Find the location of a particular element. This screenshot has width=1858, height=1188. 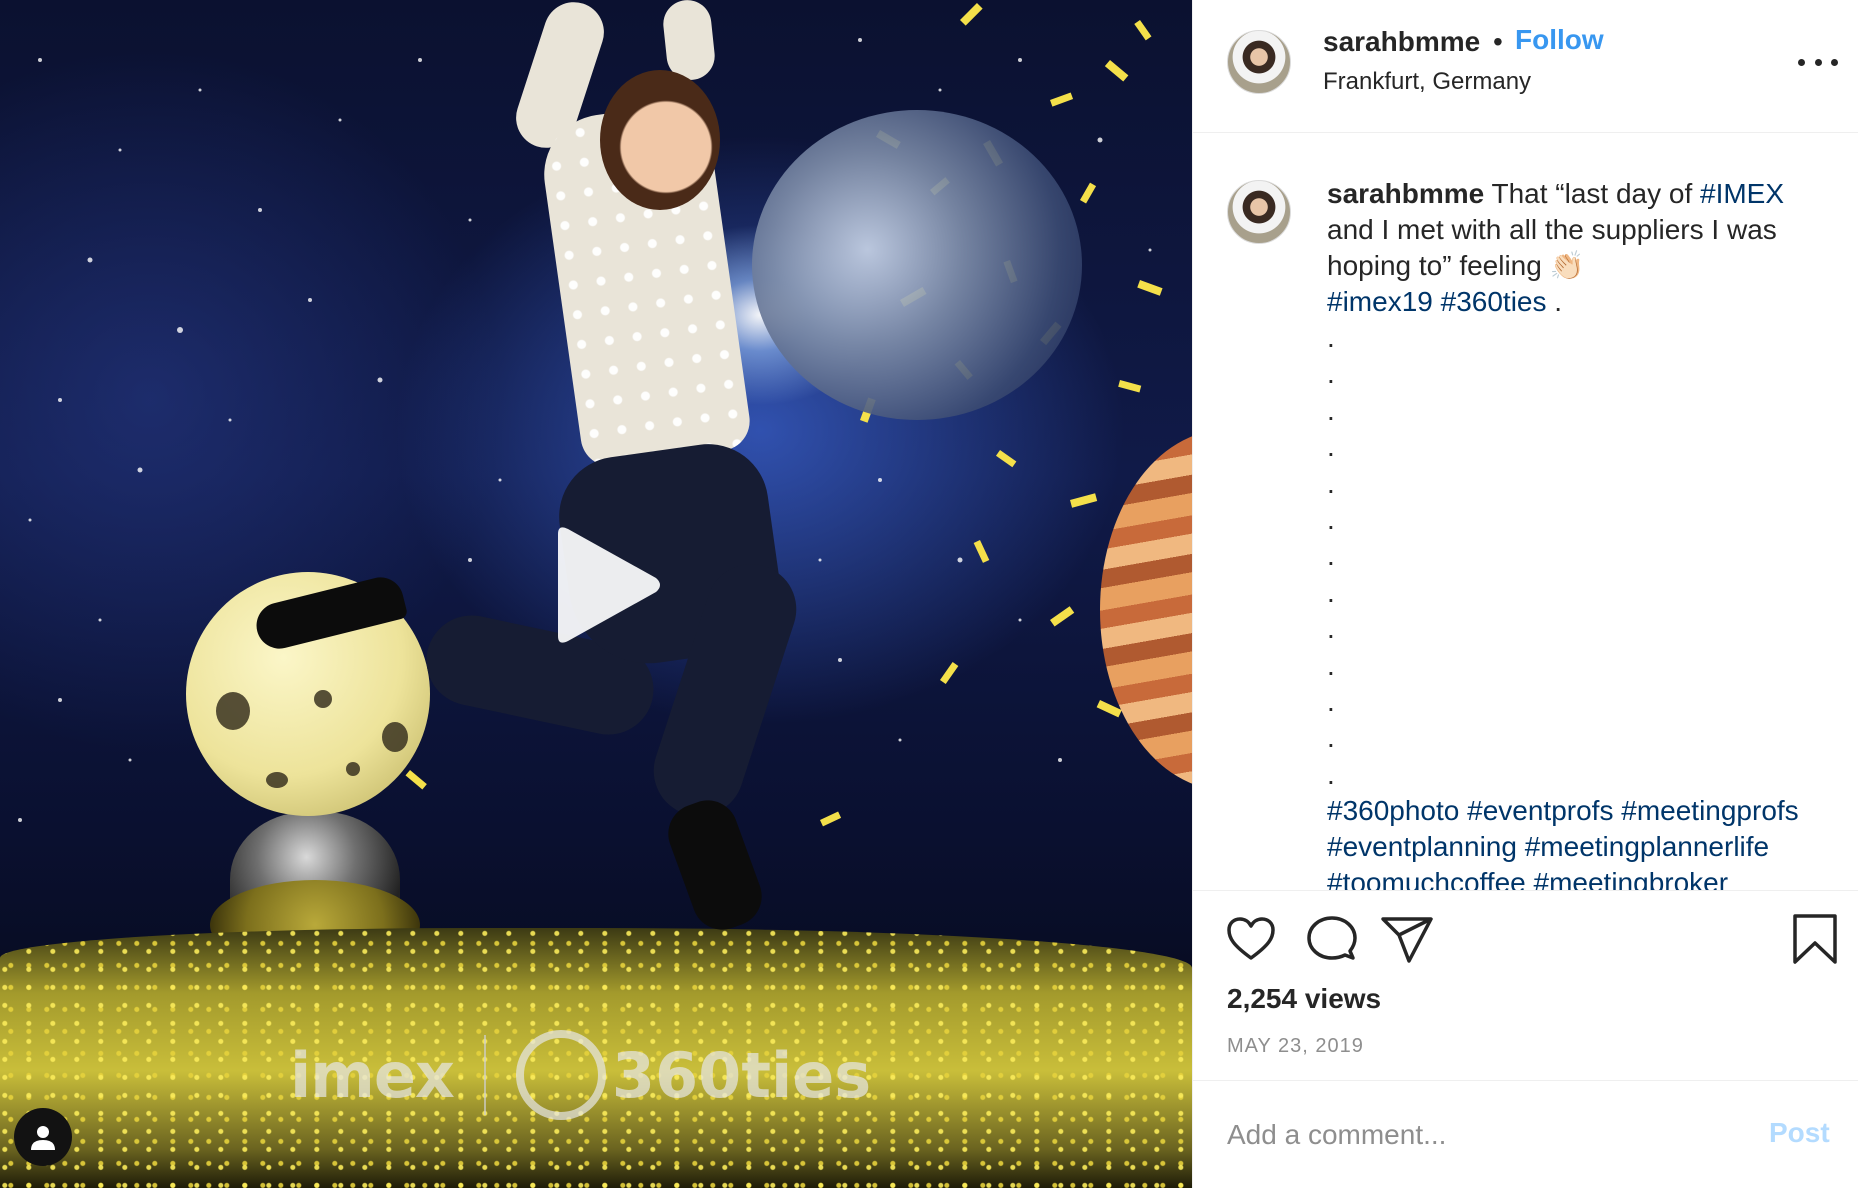

tagged-users-button is located at coordinates (43, 1137).